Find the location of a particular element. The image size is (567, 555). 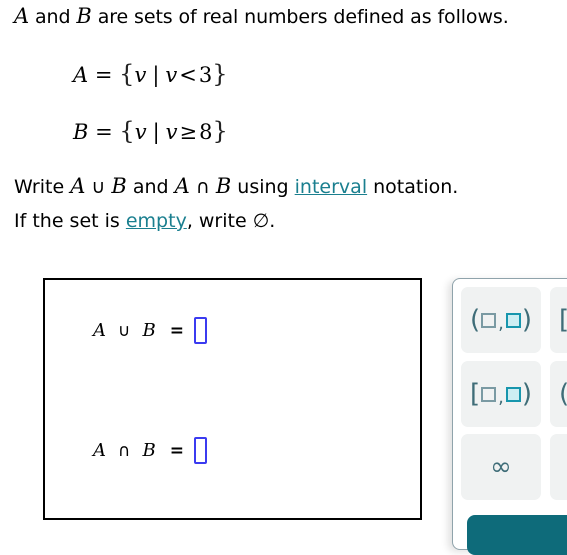

instruction-line-2: If the set is empty, write ∅. is located at coordinates (144, 221).